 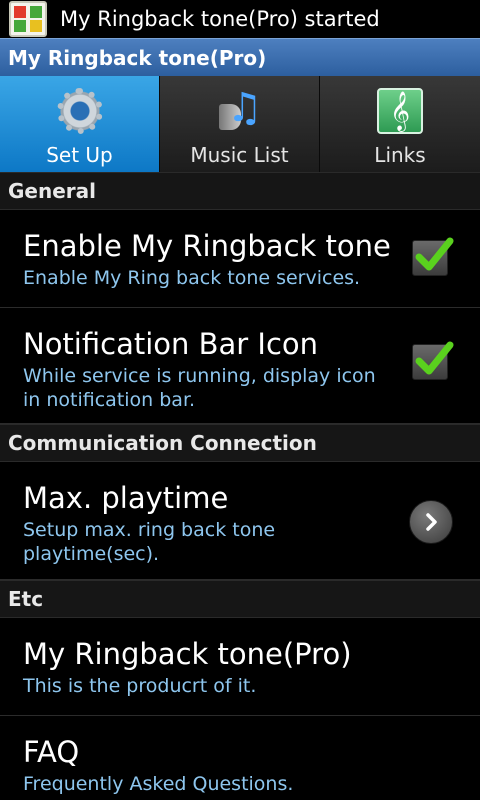 What do you see at coordinates (239, 155) in the screenshot?
I see `tab-label: Music List` at bounding box center [239, 155].